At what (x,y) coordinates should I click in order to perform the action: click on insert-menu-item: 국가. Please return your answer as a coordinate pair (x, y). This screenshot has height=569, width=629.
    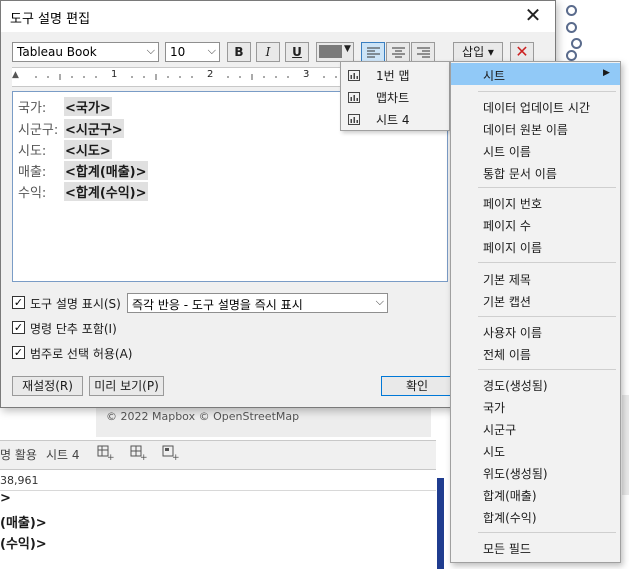
    Looking at the image, I should click on (494, 407).